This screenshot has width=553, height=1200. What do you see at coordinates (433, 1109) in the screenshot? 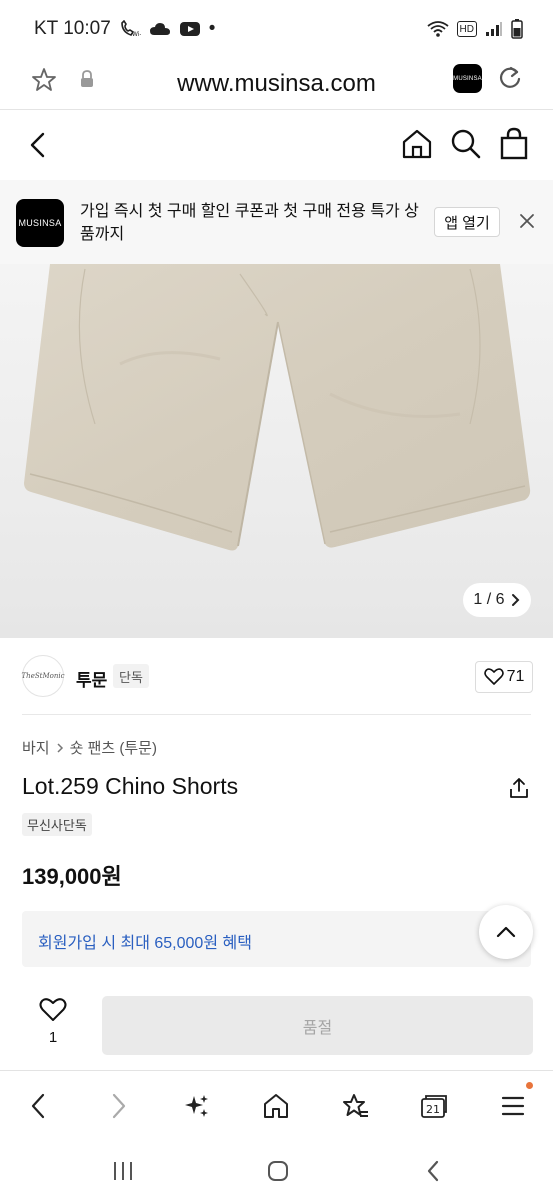
I see `tabs-count: 21` at bounding box center [433, 1109].